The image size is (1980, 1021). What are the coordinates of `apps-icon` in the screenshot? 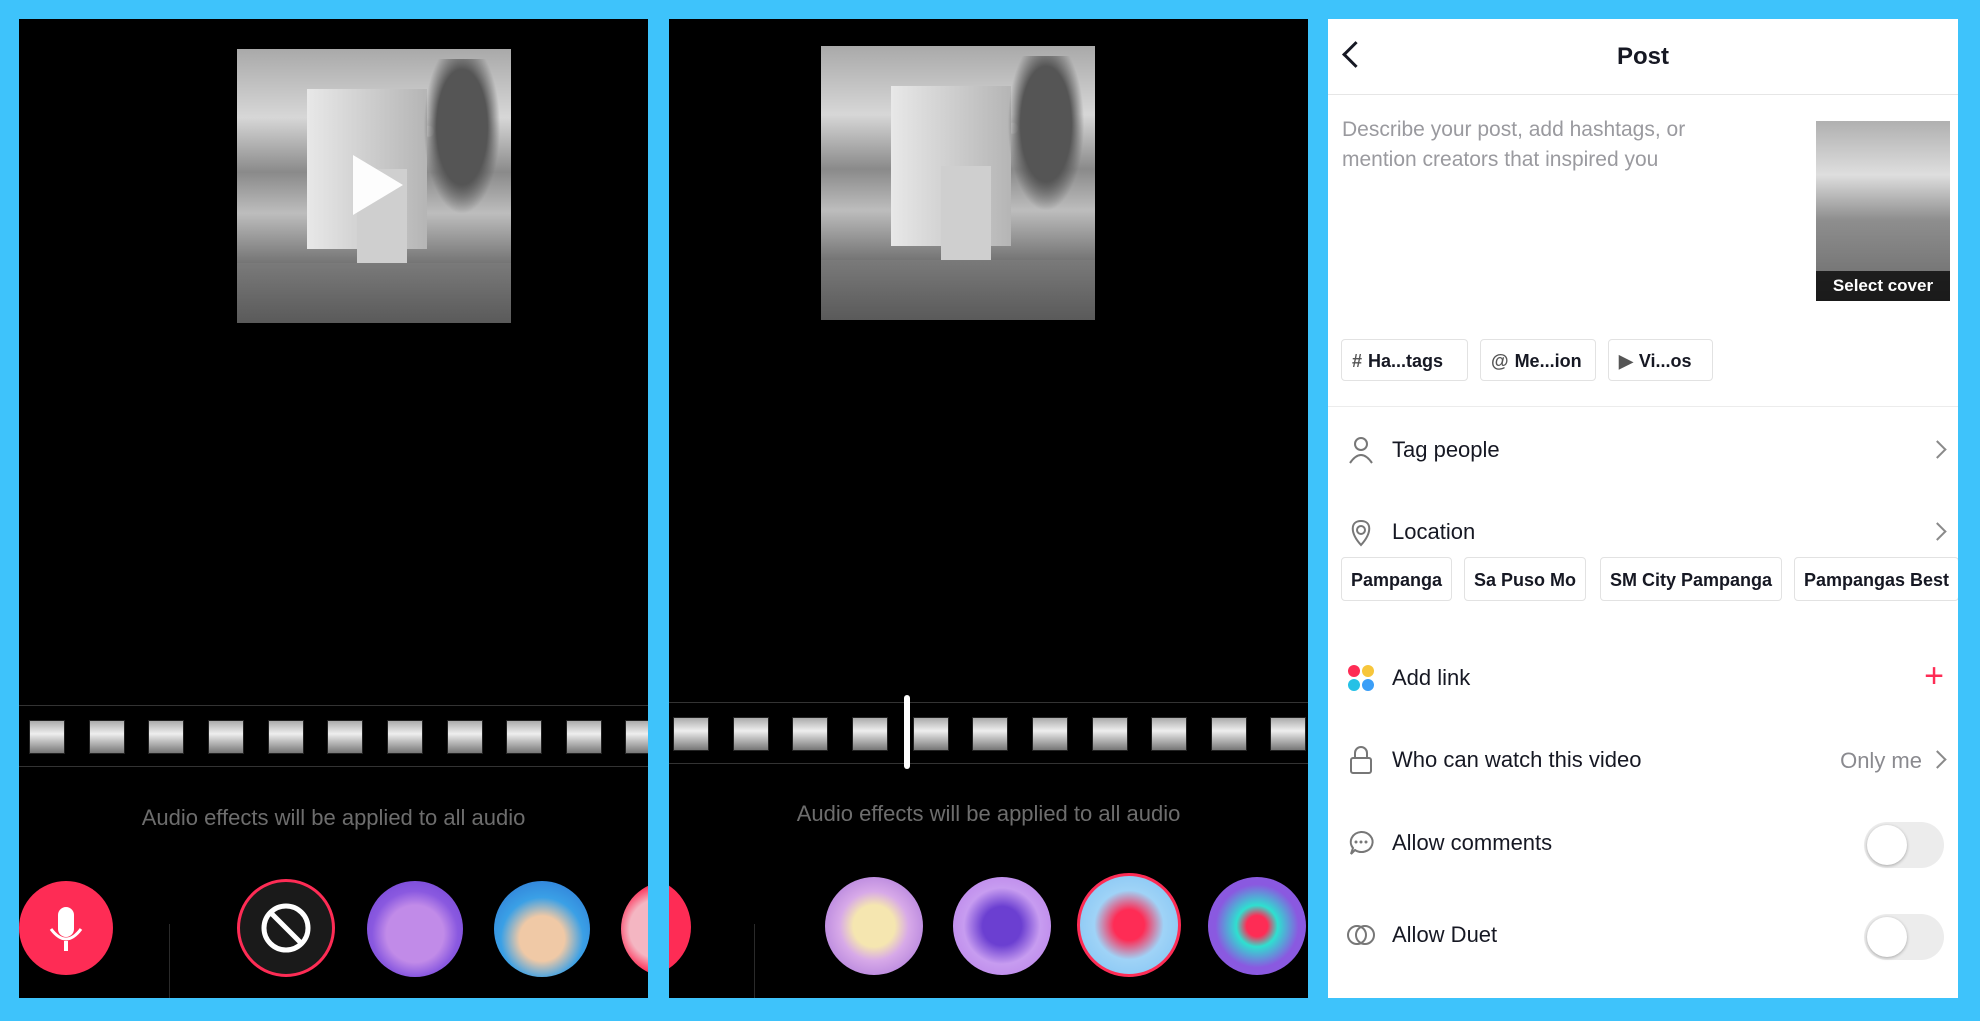 It's located at (1361, 678).